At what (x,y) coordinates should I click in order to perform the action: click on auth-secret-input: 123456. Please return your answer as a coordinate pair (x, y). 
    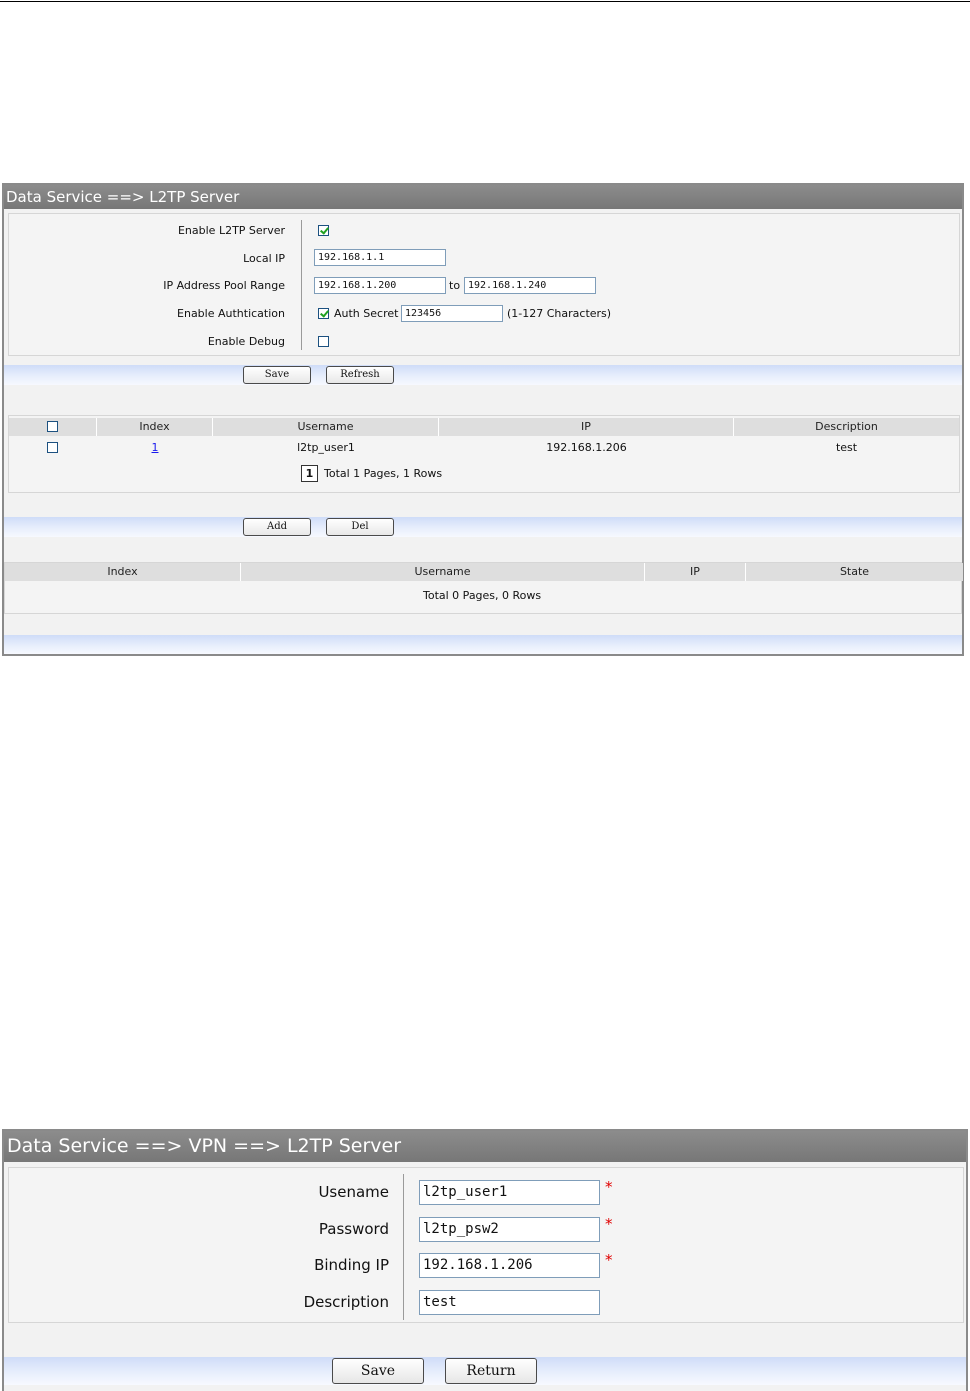
    Looking at the image, I should click on (452, 313).